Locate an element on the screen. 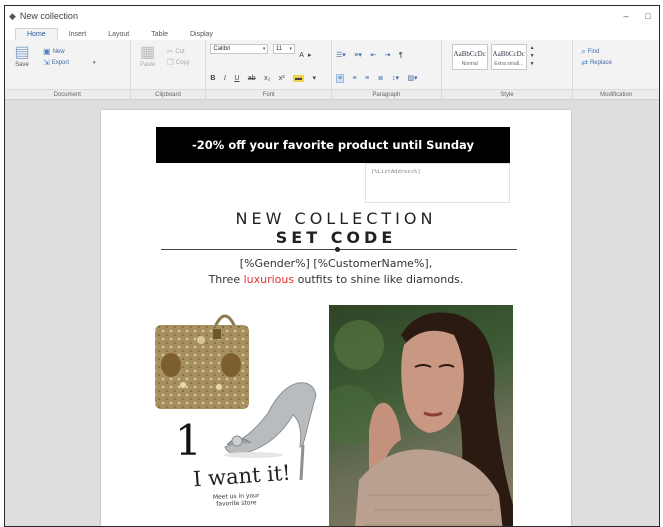 This screenshot has width=663, height=527. export-dropdown-icon: ▾ is located at coordinates (94, 63).